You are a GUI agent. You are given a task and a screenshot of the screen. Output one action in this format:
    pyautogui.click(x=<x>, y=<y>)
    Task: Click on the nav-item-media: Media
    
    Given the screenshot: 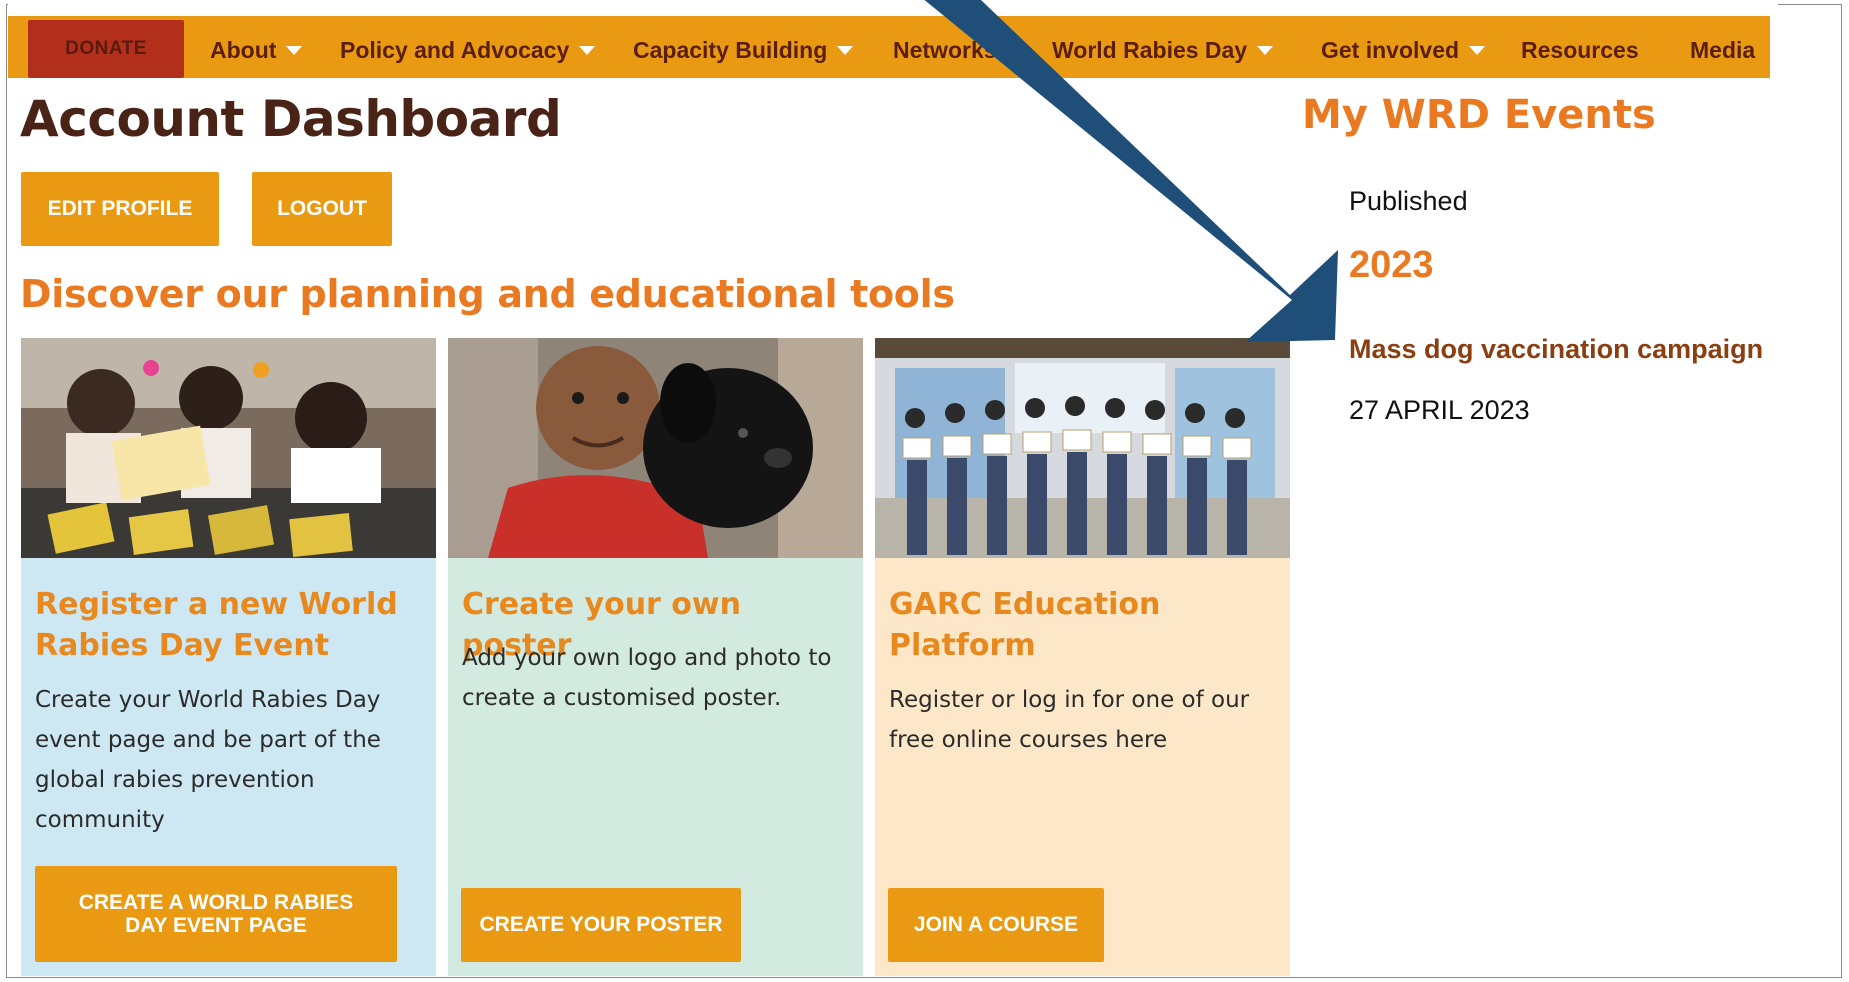 What is the action you would take?
    pyautogui.click(x=1722, y=50)
    